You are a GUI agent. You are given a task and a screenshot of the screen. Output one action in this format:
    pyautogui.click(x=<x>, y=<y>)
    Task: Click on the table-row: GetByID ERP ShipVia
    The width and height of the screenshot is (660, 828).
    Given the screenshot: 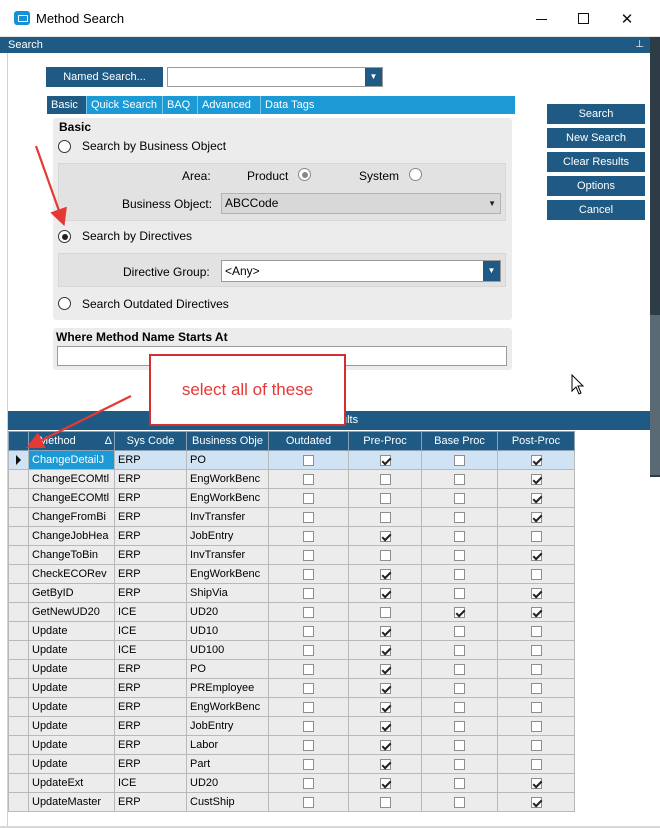 What is the action you would take?
    pyautogui.click(x=291, y=593)
    